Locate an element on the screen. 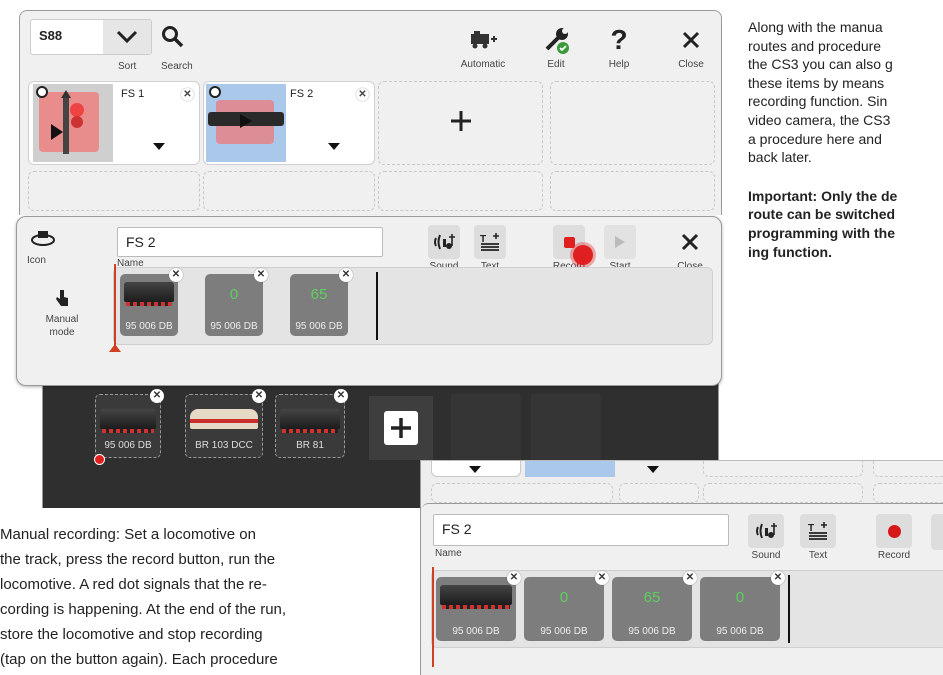 Image resolution: width=943 pixels, height=675 pixels. important-line: route can be switched is located at coordinates (822, 214).